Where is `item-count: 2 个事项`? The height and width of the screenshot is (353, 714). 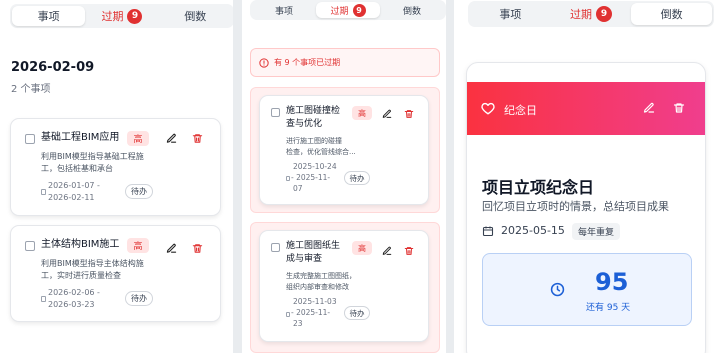
item-count: 2 个事项 is located at coordinates (31, 89).